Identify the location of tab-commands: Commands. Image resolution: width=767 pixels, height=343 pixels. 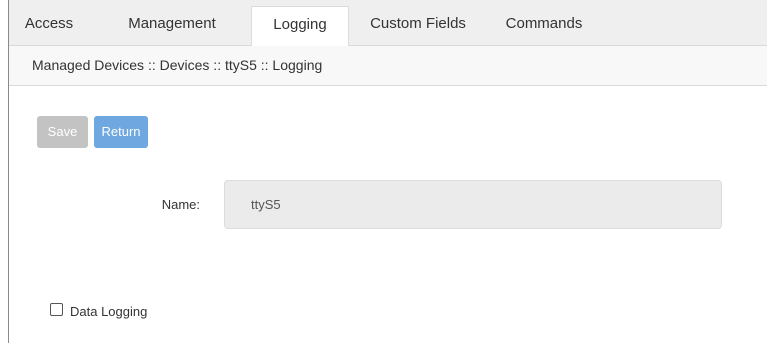
(544, 26).